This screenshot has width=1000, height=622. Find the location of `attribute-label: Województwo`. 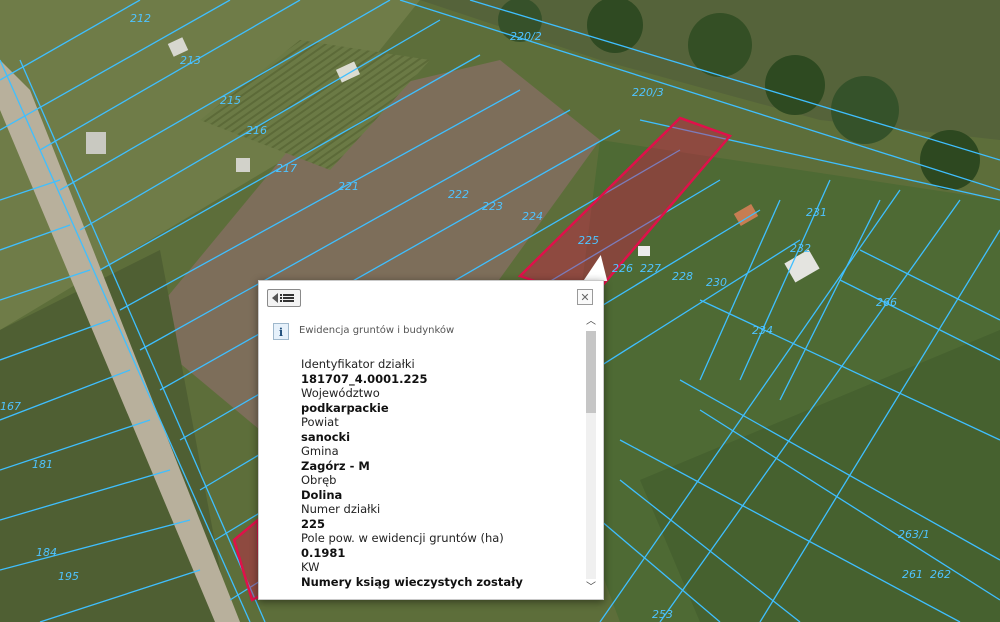

attribute-label: Województwo is located at coordinates (340, 393).